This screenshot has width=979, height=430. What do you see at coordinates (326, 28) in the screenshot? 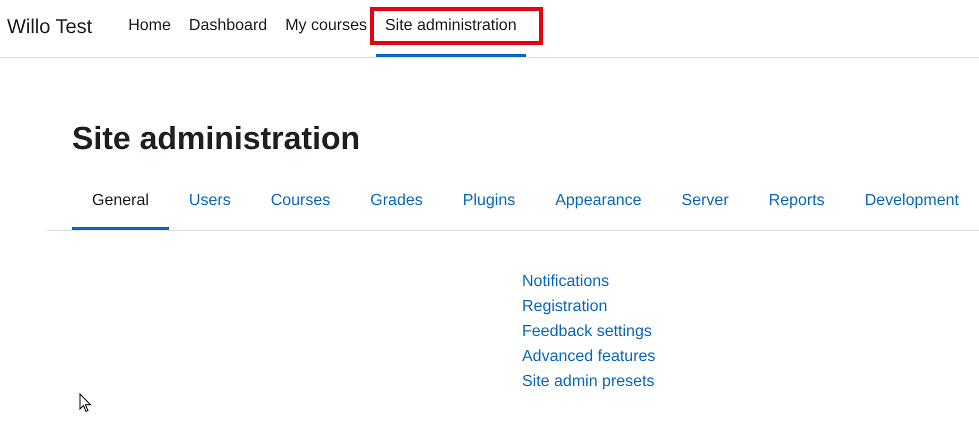
I see `nav-link: My courses` at bounding box center [326, 28].